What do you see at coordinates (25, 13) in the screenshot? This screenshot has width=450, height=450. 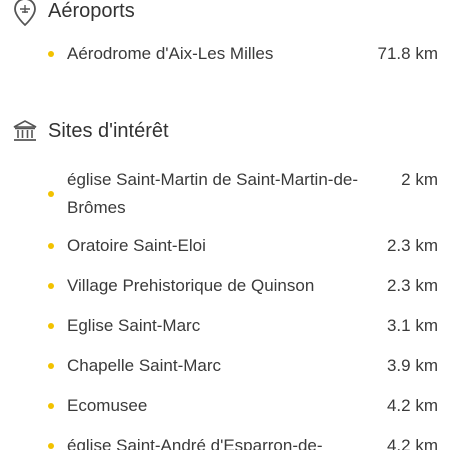 I see `airport-pin-icon` at bounding box center [25, 13].